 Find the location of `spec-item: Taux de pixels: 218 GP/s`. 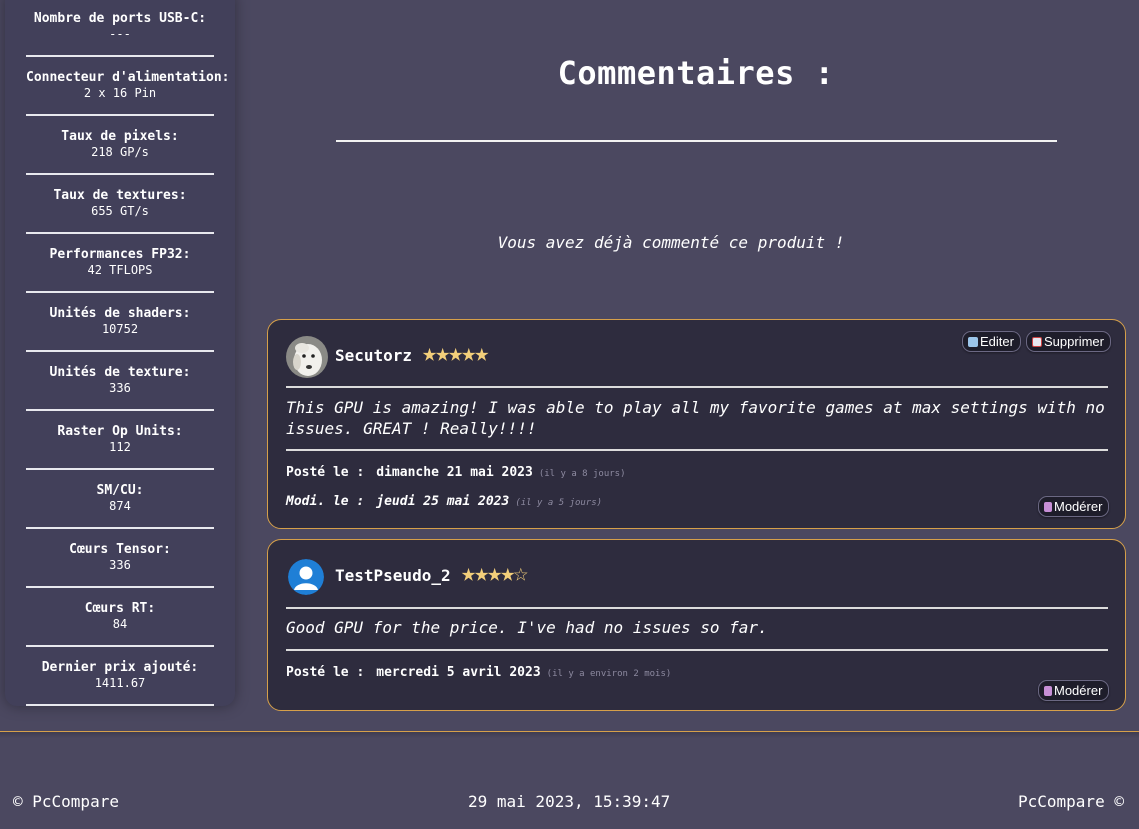

spec-item: Taux de pixels: 218 GP/s is located at coordinates (120, 152).